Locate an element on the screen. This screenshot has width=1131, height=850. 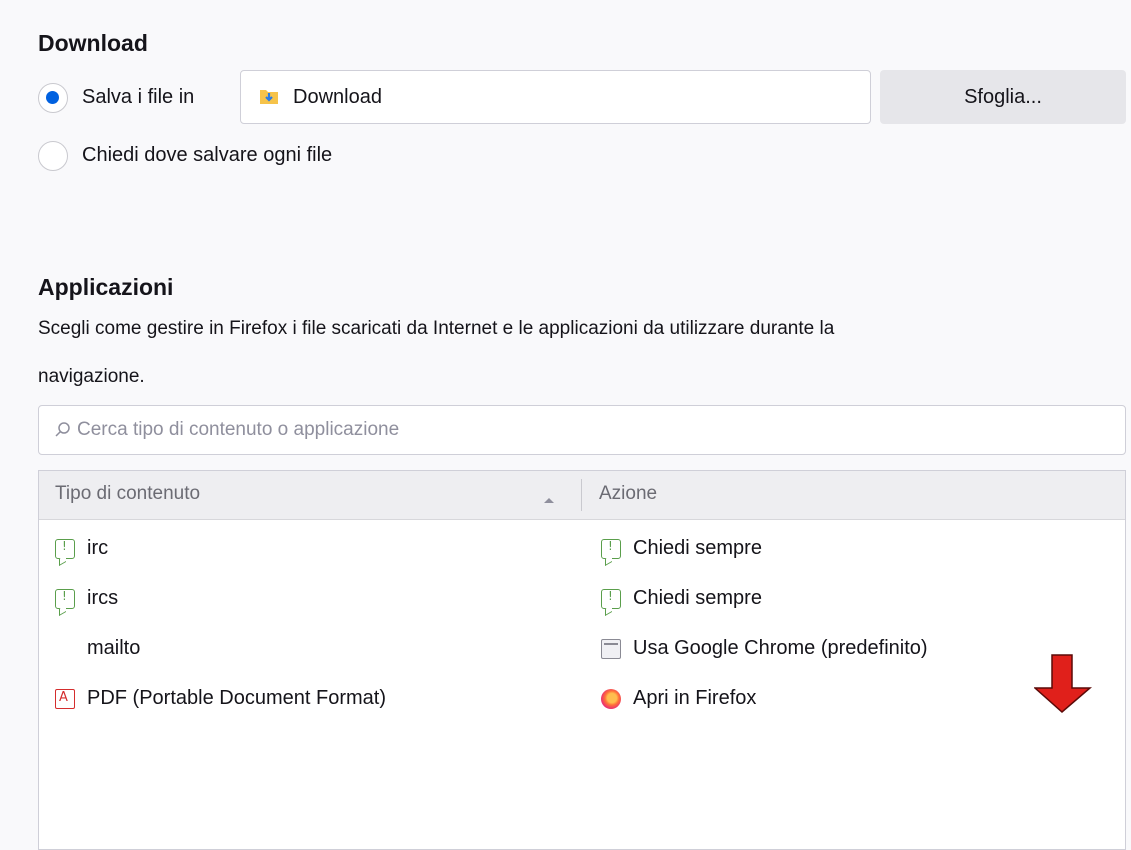
column-header-action: Azione is located at coordinates (628, 494).